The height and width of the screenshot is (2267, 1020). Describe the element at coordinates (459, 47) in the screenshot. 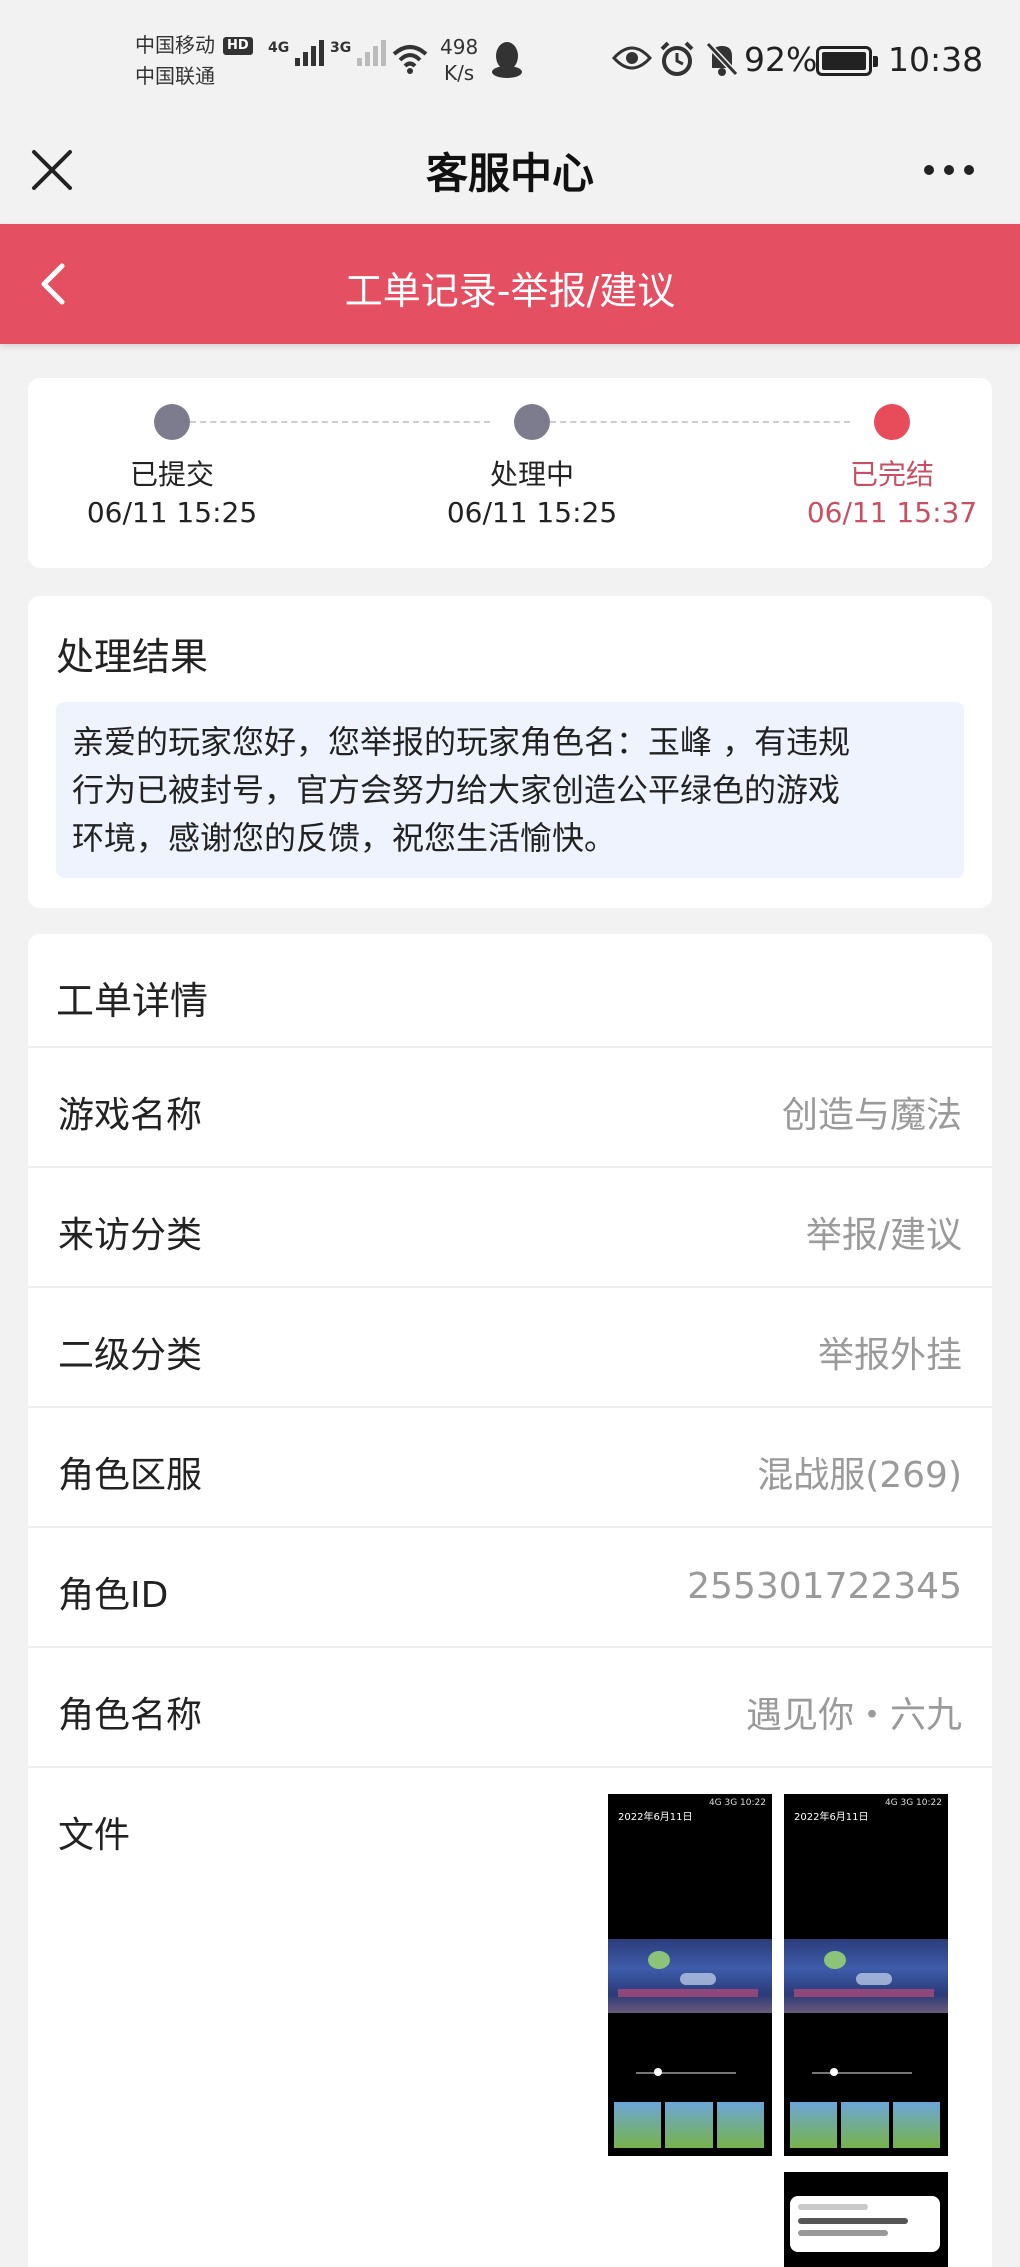

I see `net-speed-value: 498` at that location.